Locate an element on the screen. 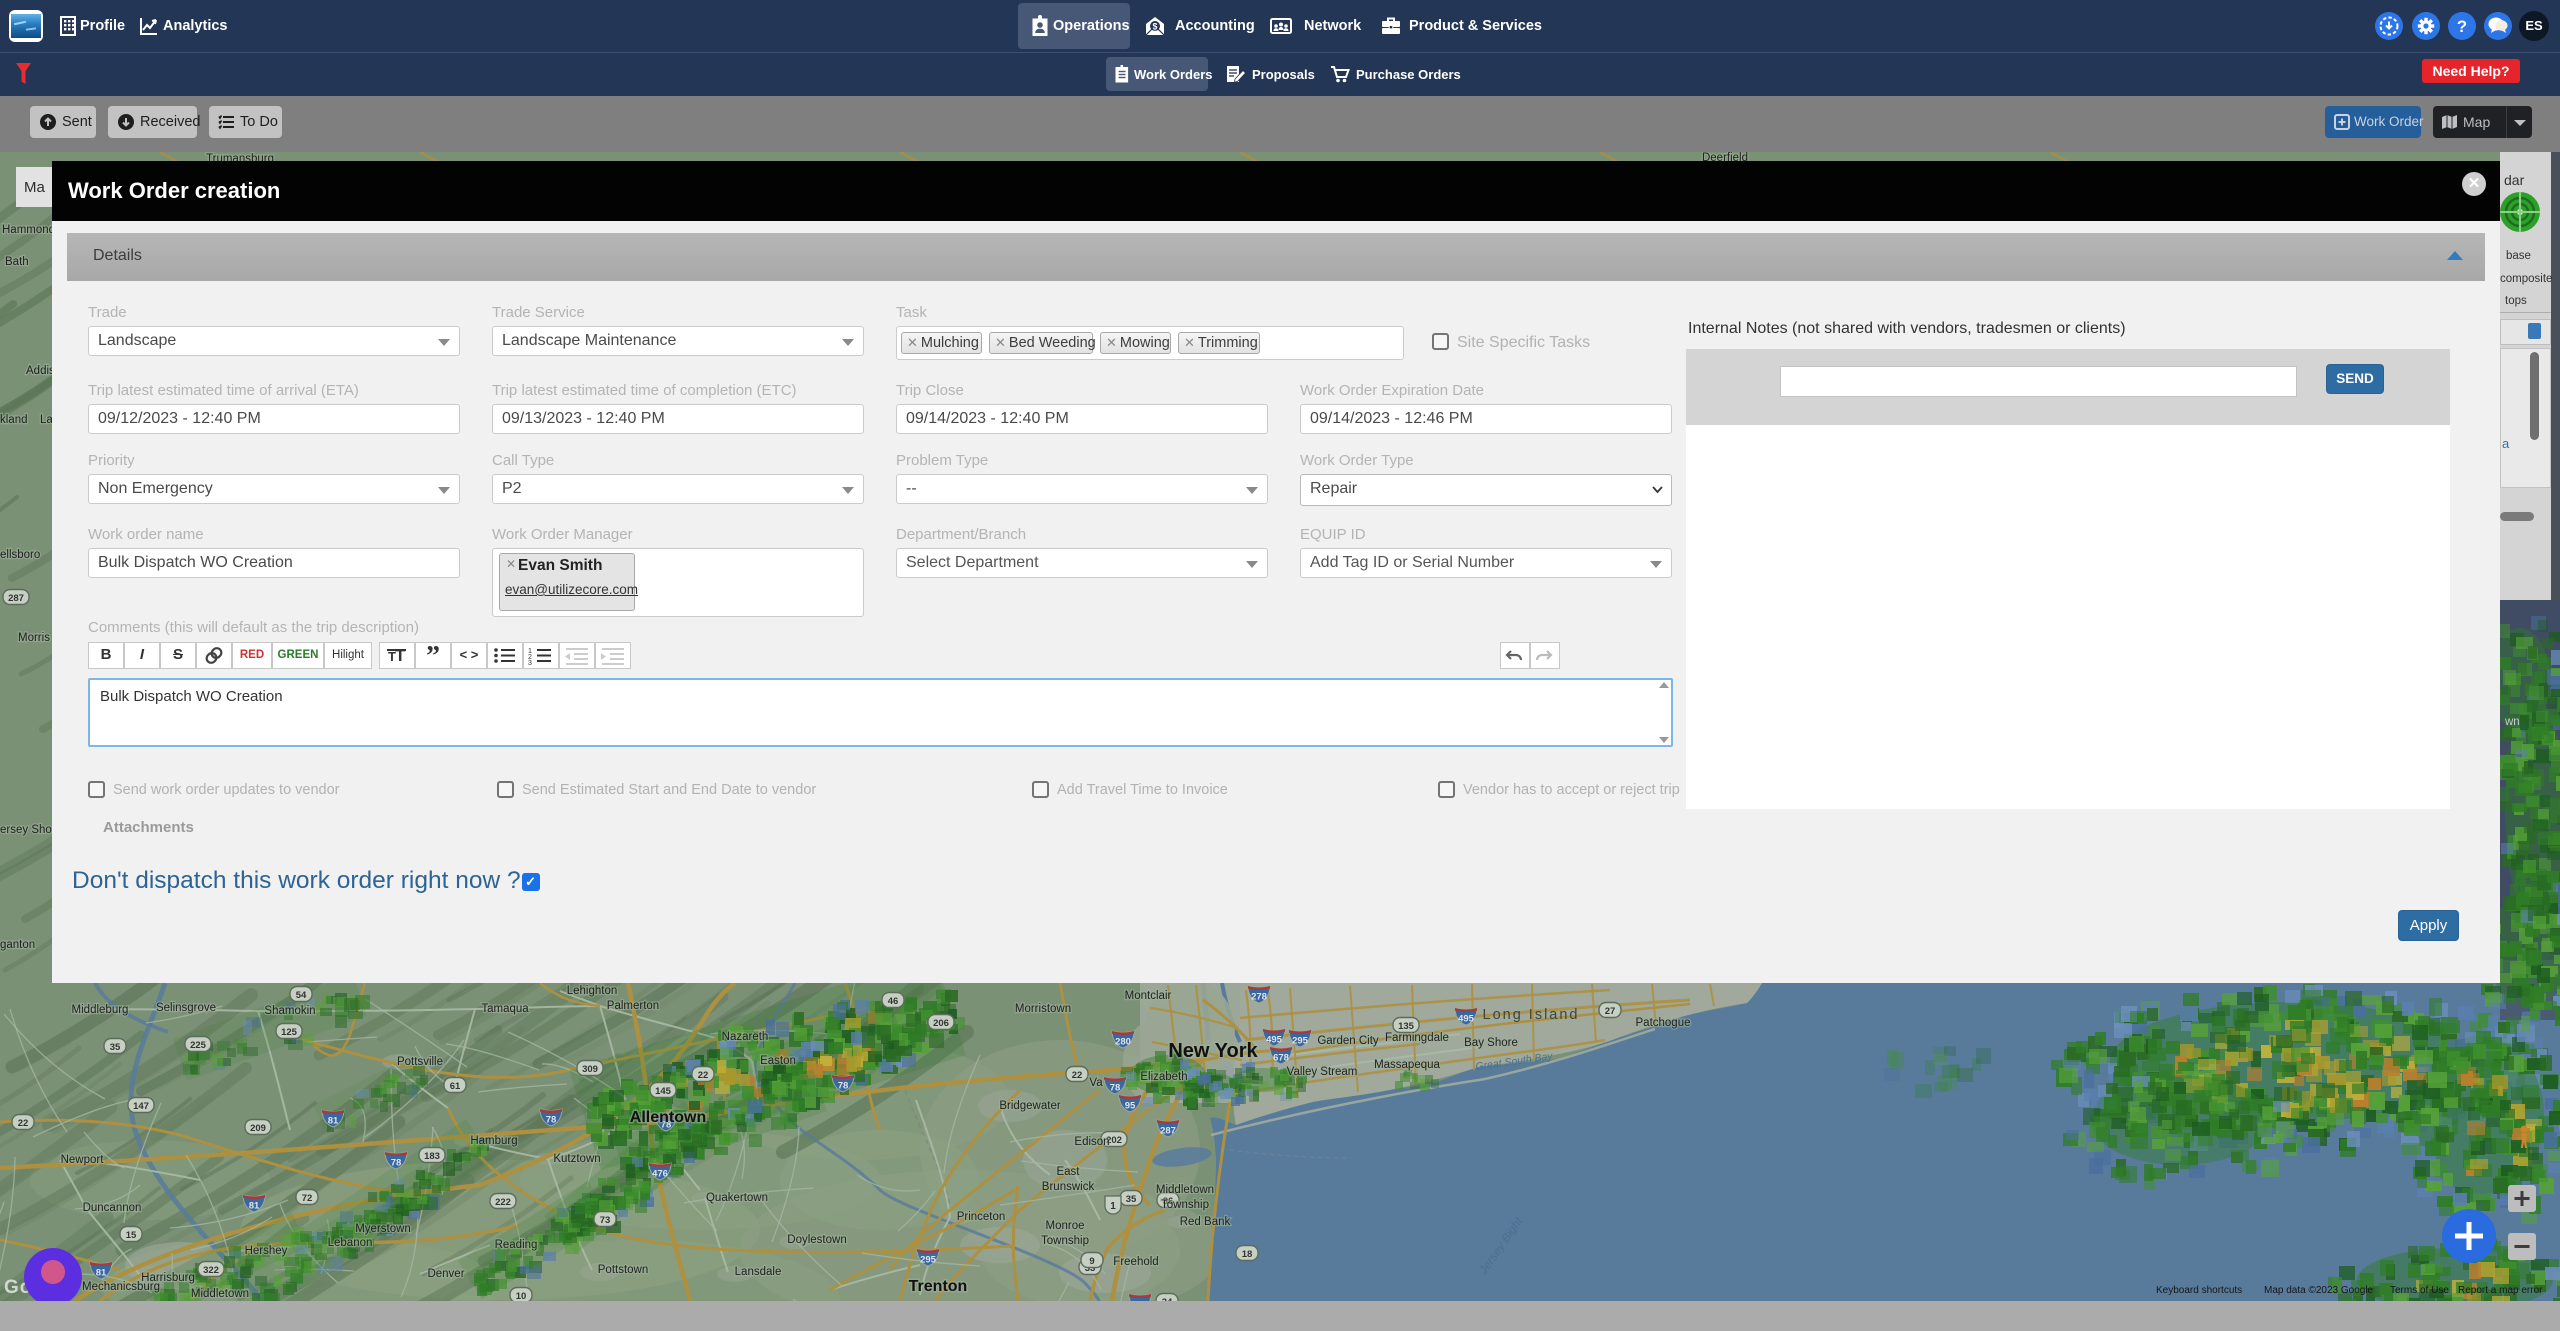 This screenshot has height=1331, width=2560. svg-text: Bridgewater is located at coordinates (1030, 1106).